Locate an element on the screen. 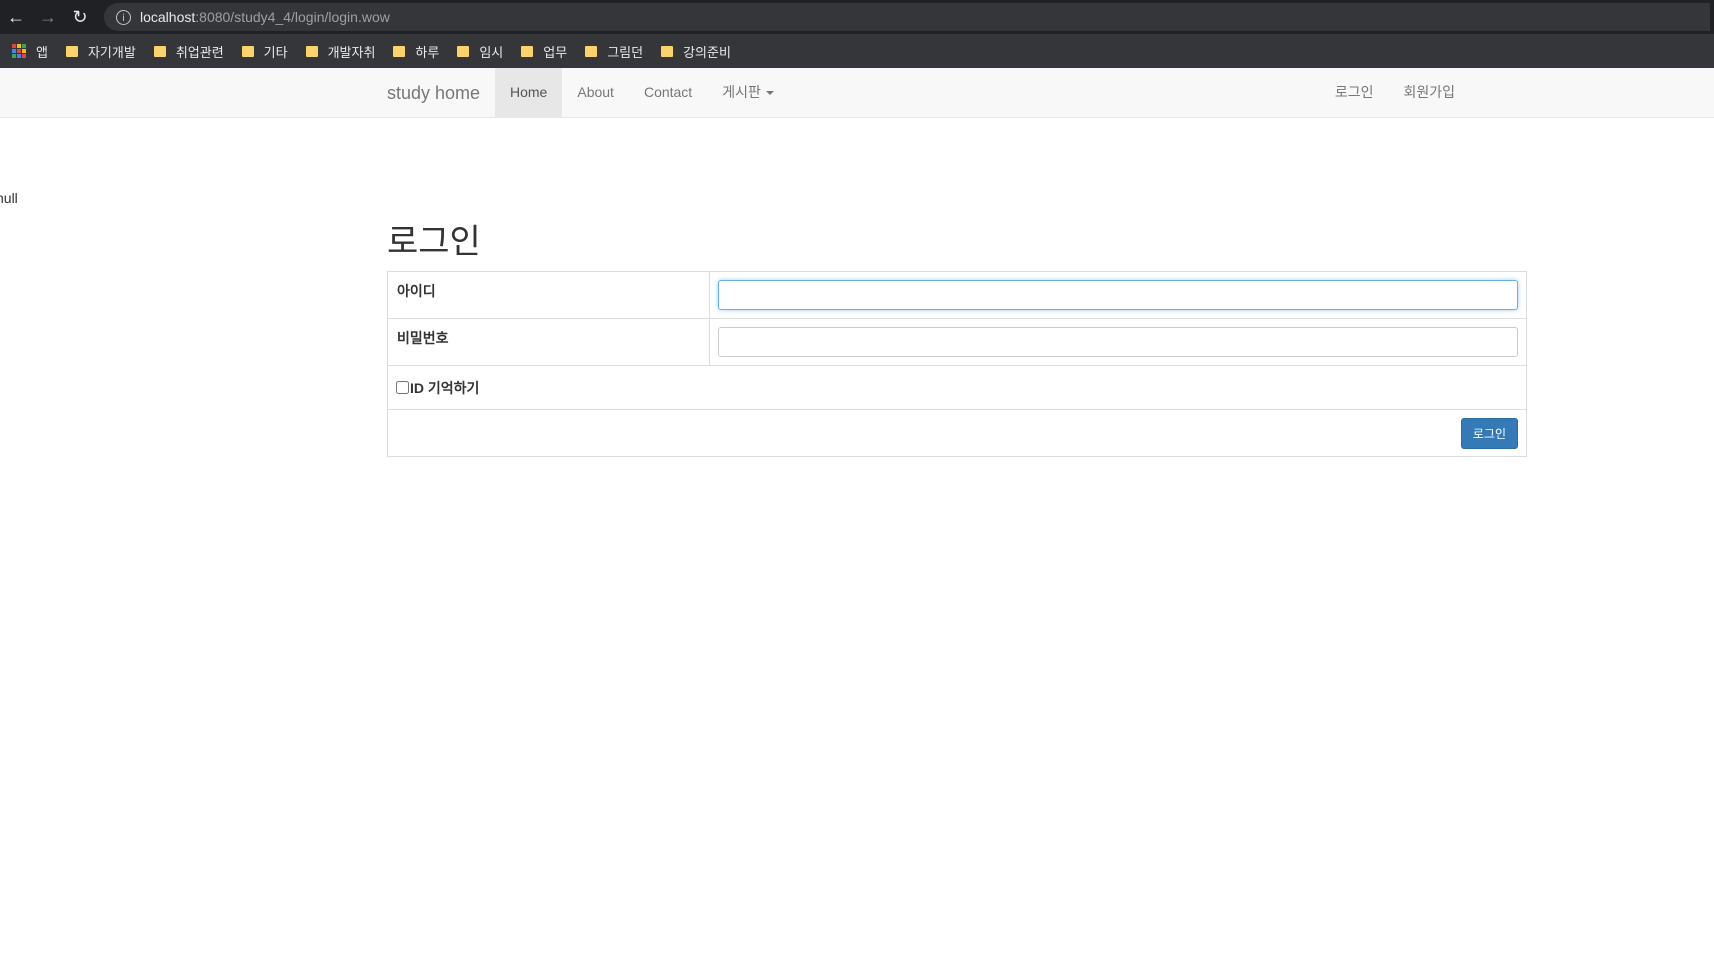 The height and width of the screenshot is (953, 1714). url-text: localhost:8080/study4_4/login/login.wow is located at coordinates (265, 17).